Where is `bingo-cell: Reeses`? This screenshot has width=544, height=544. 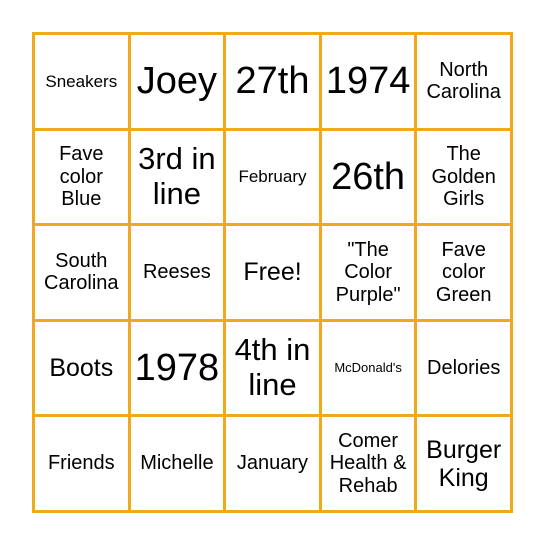 bingo-cell: Reeses is located at coordinates (178, 274).